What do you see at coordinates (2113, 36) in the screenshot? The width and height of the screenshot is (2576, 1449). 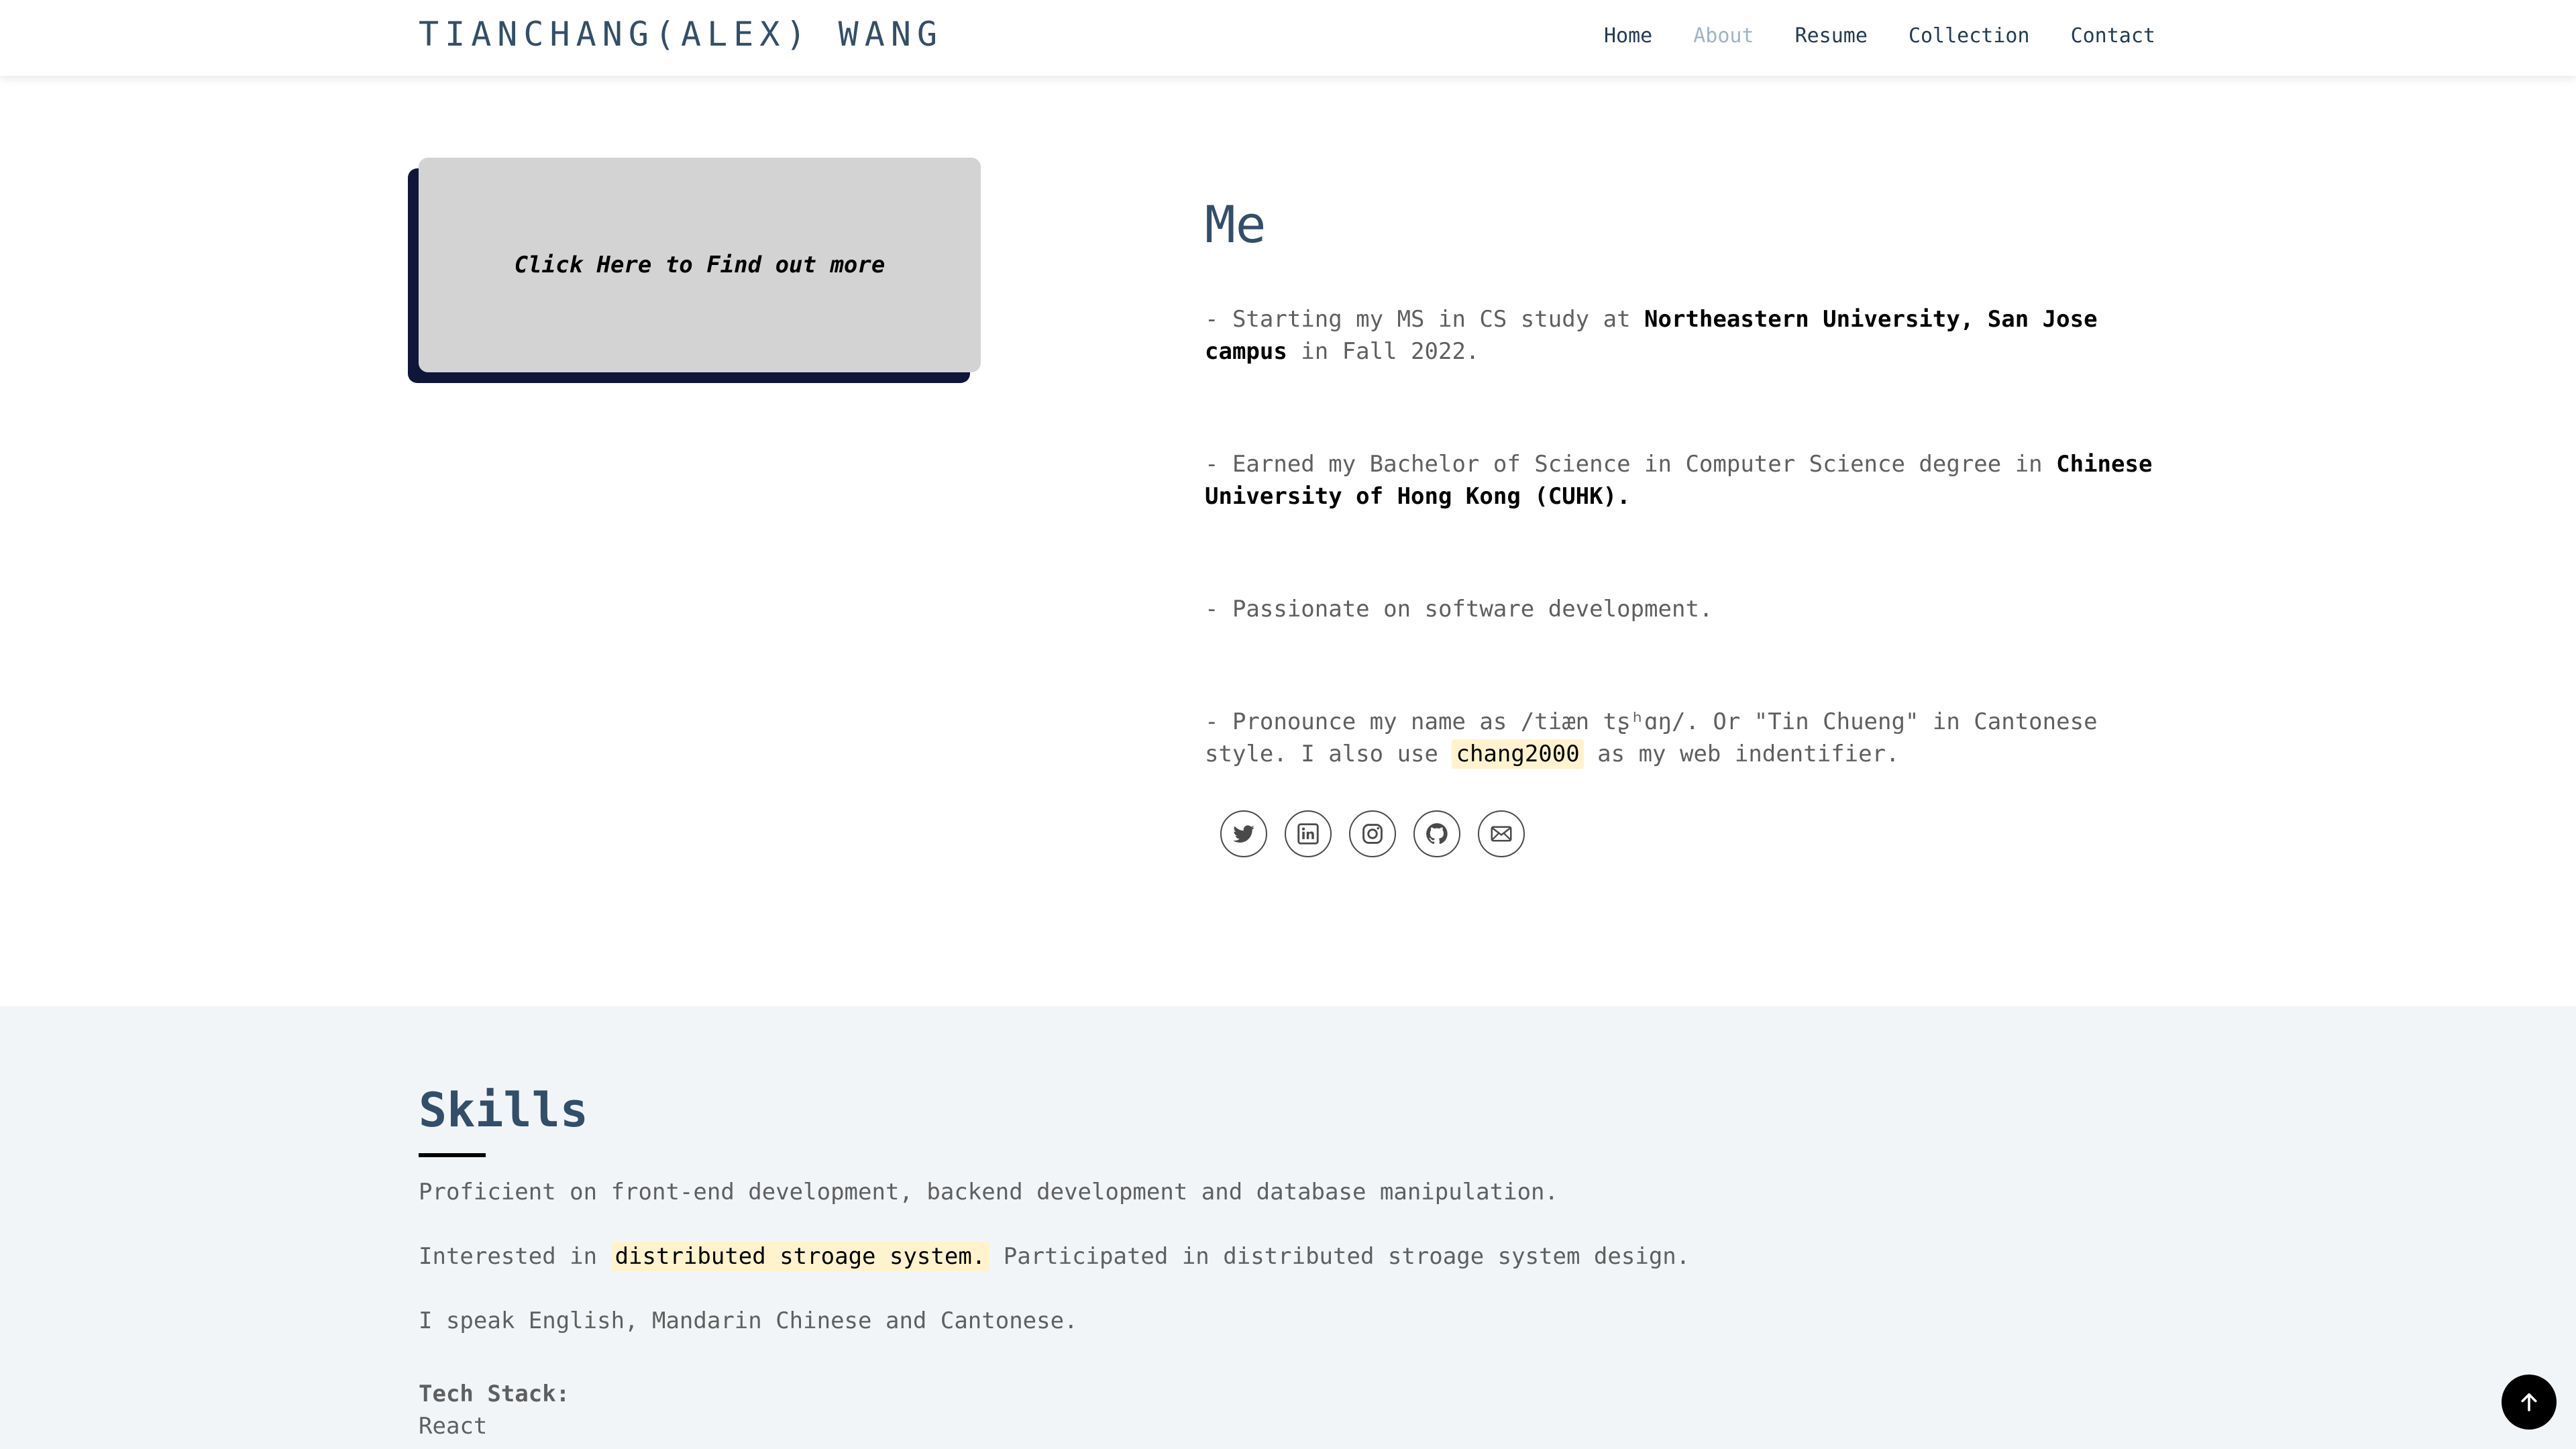 I see `nav-contact: Contact` at bounding box center [2113, 36].